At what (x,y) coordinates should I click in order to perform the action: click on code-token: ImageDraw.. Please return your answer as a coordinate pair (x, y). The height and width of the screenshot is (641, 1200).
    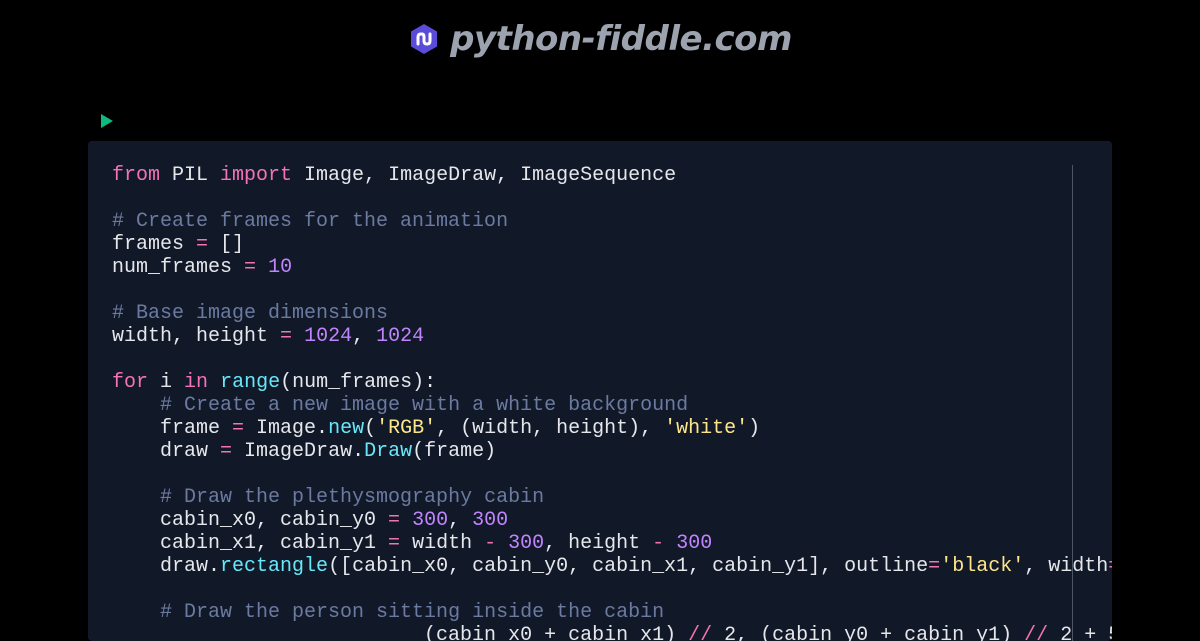
    Looking at the image, I should click on (298, 451).